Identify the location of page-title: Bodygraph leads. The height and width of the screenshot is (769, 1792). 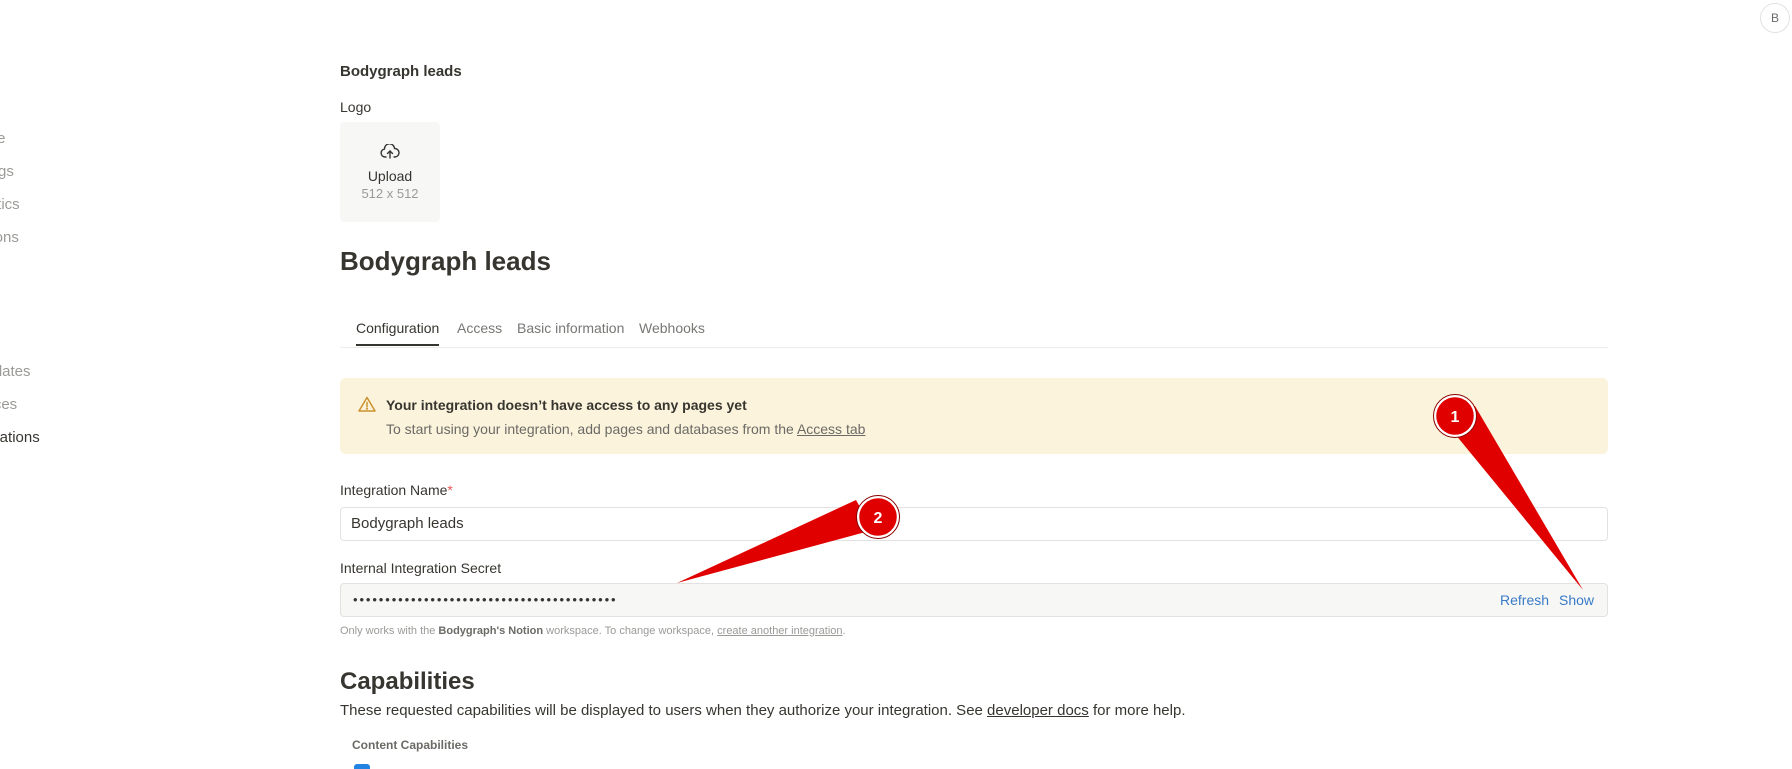
(445, 261).